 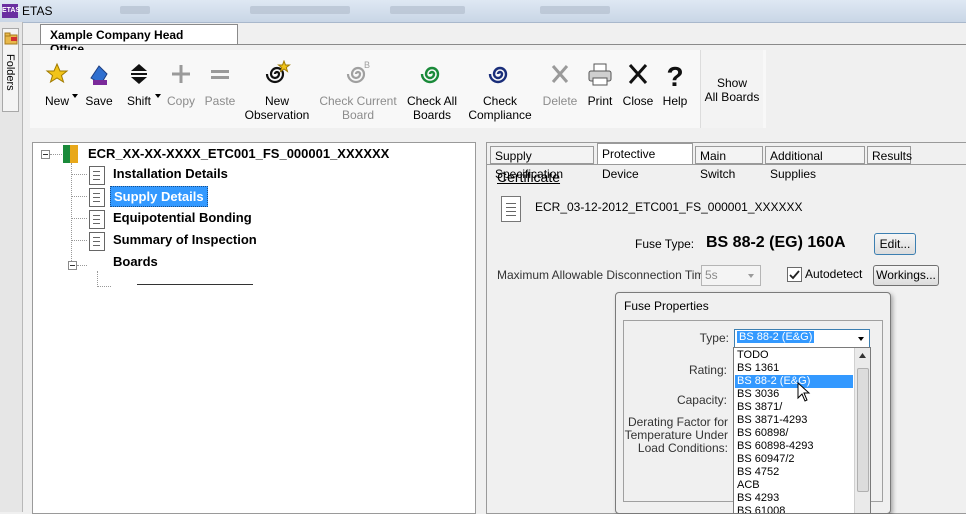 What do you see at coordinates (762, 433) in the screenshot?
I see `list-item: BS 60898/` at bounding box center [762, 433].